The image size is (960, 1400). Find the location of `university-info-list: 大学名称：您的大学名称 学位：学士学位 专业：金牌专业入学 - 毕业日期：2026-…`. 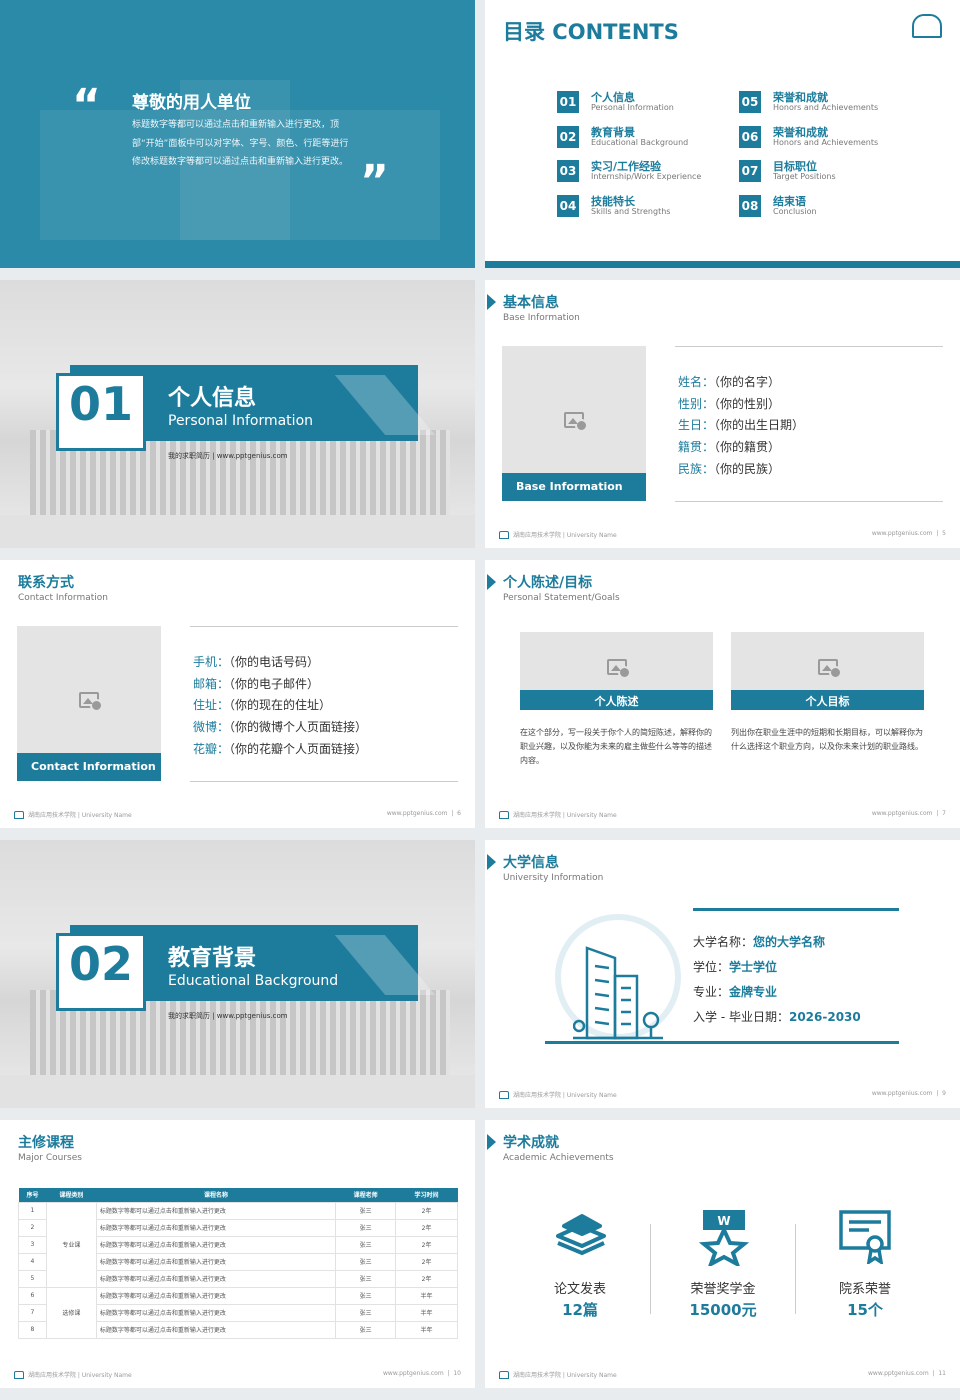

university-info-list: 大学名称：您的大学名称 学位：学士学位 专业：金牌专业入学 - 毕业日期：2026-… is located at coordinates (777, 980).